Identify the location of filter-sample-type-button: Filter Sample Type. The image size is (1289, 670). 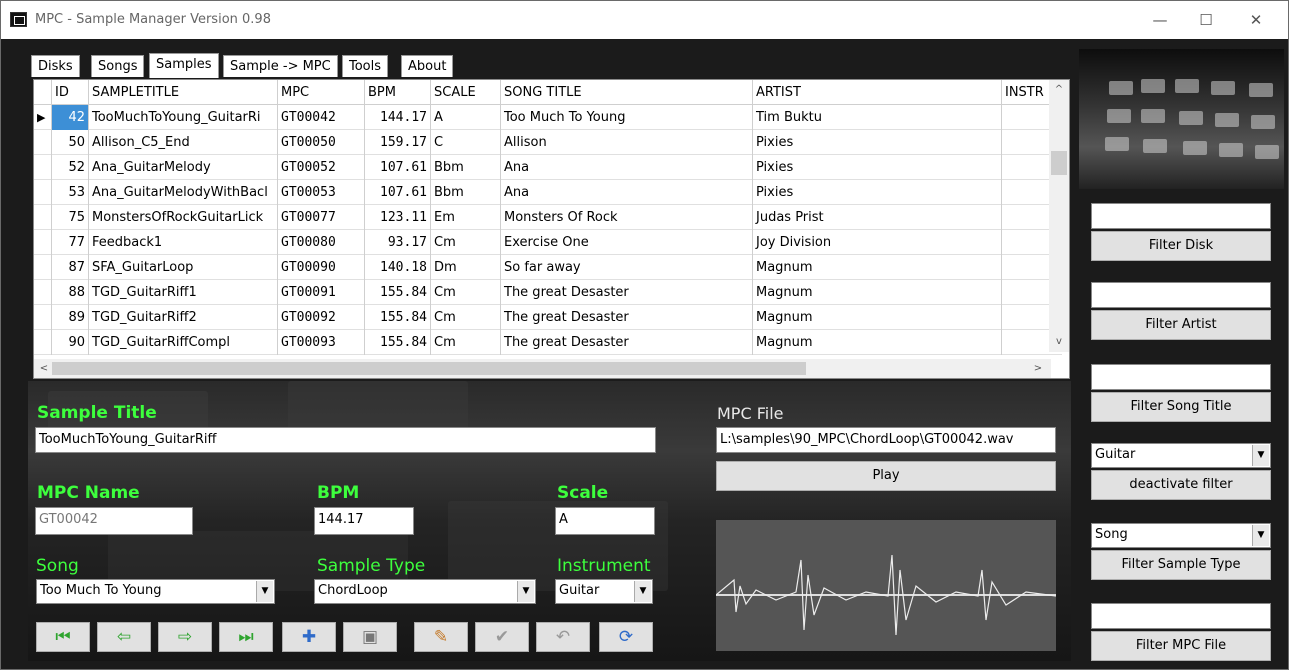
(1181, 565).